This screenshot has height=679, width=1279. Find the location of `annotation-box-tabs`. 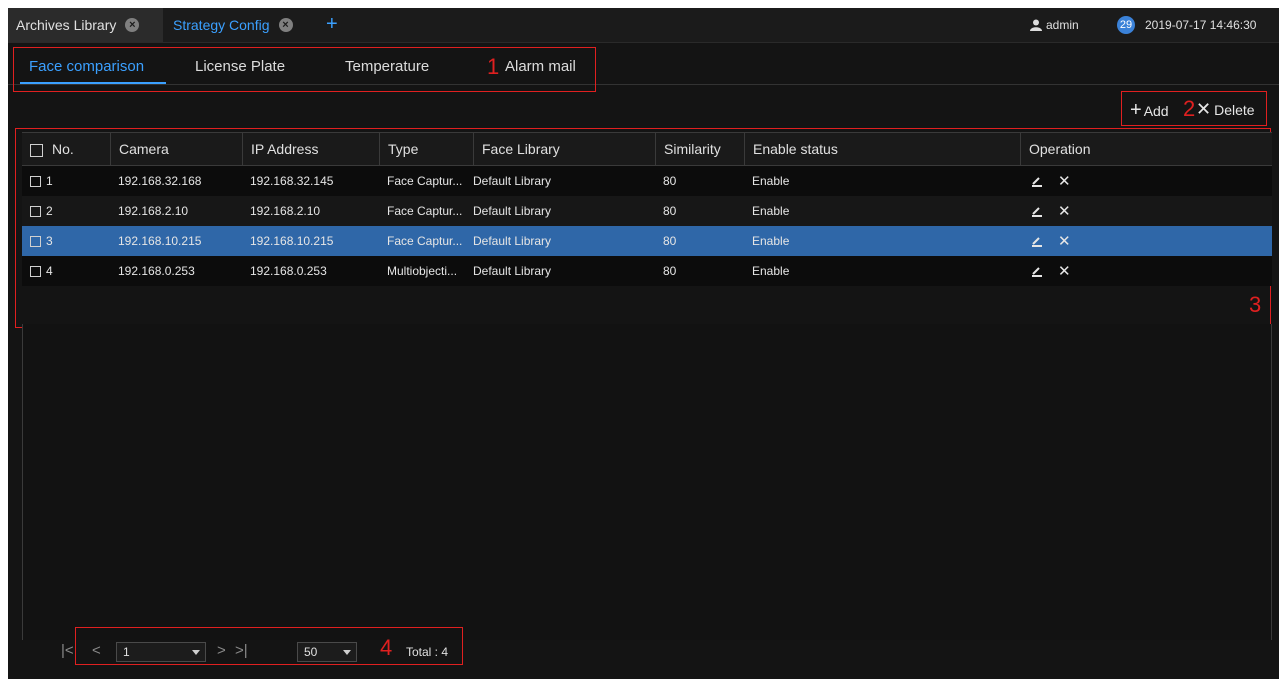

annotation-box-tabs is located at coordinates (304, 69).